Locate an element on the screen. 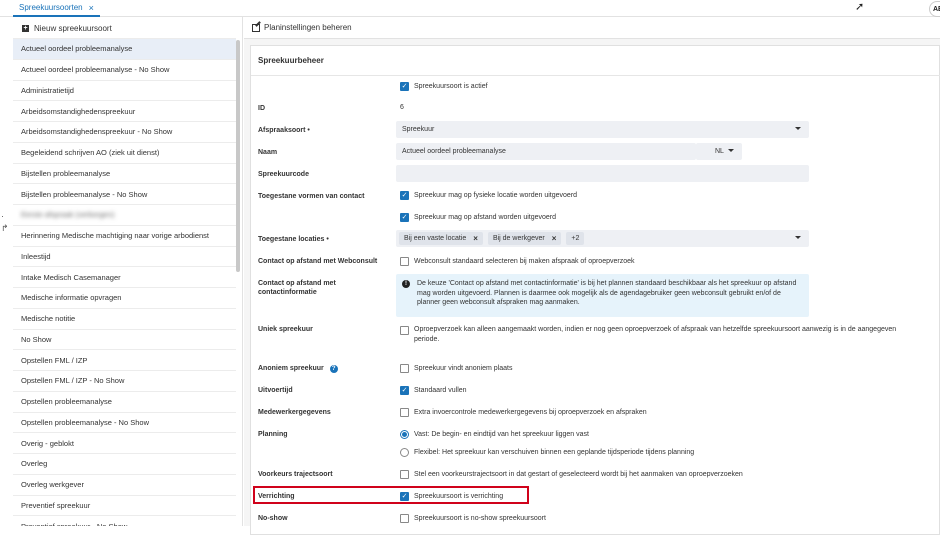  list-item: Arbeidsomstandighedenspreekuur - No Show is located at coordinates (124, 132).